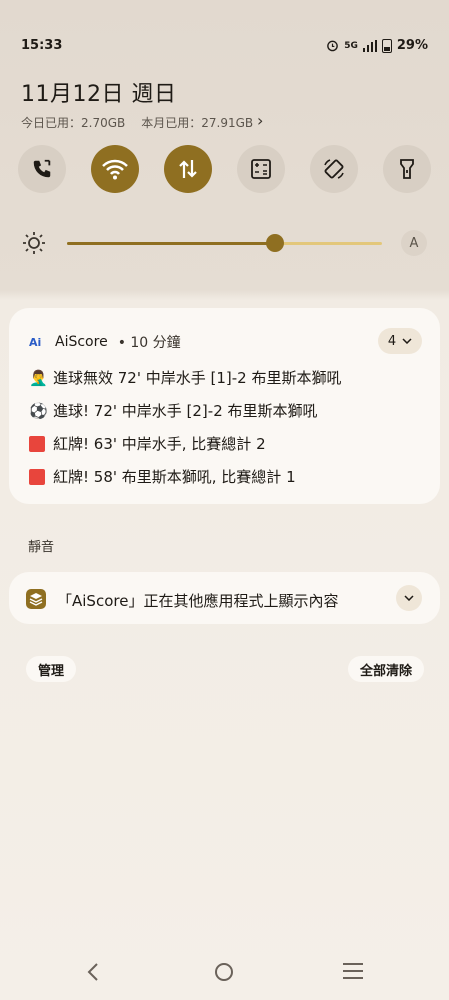 Image resolution: width=449 pixels, height=1000 pixels. I want to click on status-bar: 15:33 5G 29%, so click(224, 47).